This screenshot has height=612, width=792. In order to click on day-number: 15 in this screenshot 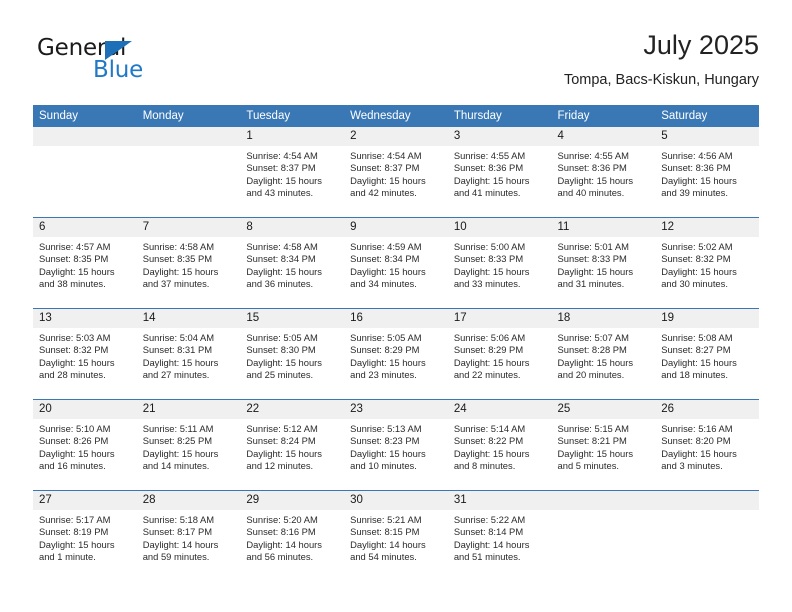, I will do `click(292, 318)`.